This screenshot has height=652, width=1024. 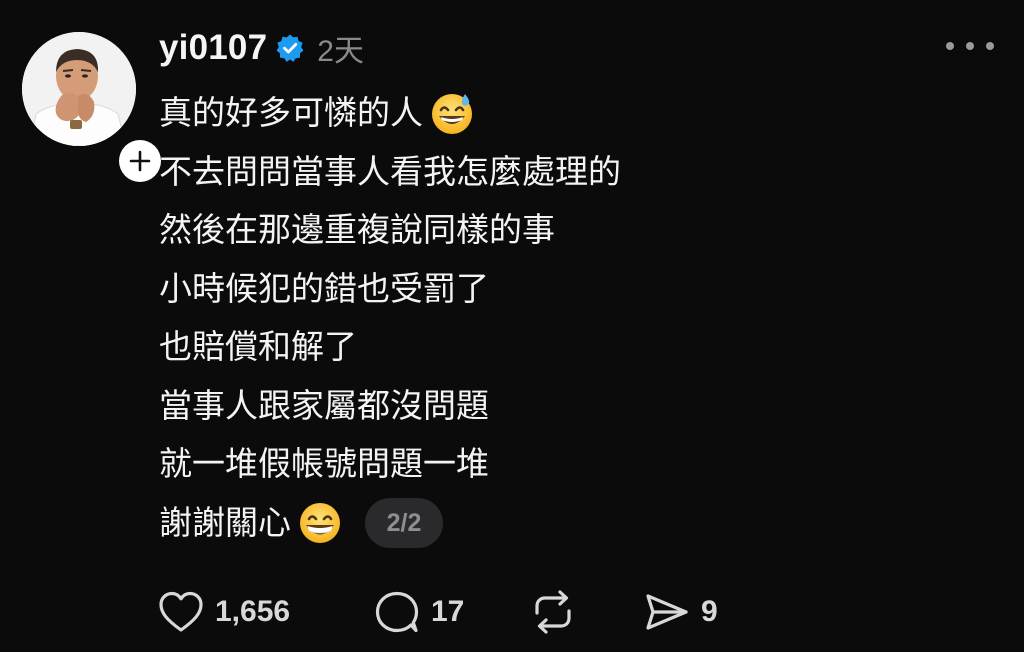 What do you see at coordinates (225, 522) in the screenshot?
I see `post-text-line-8: 謝謝關心` at bounding box center [225, 522].